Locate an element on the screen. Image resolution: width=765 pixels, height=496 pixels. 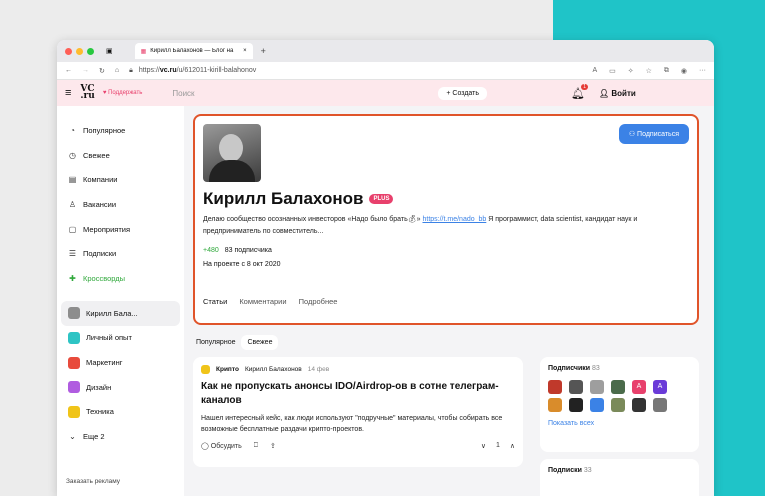
menu-icon: ≡ is located at coordinates (68, 93).